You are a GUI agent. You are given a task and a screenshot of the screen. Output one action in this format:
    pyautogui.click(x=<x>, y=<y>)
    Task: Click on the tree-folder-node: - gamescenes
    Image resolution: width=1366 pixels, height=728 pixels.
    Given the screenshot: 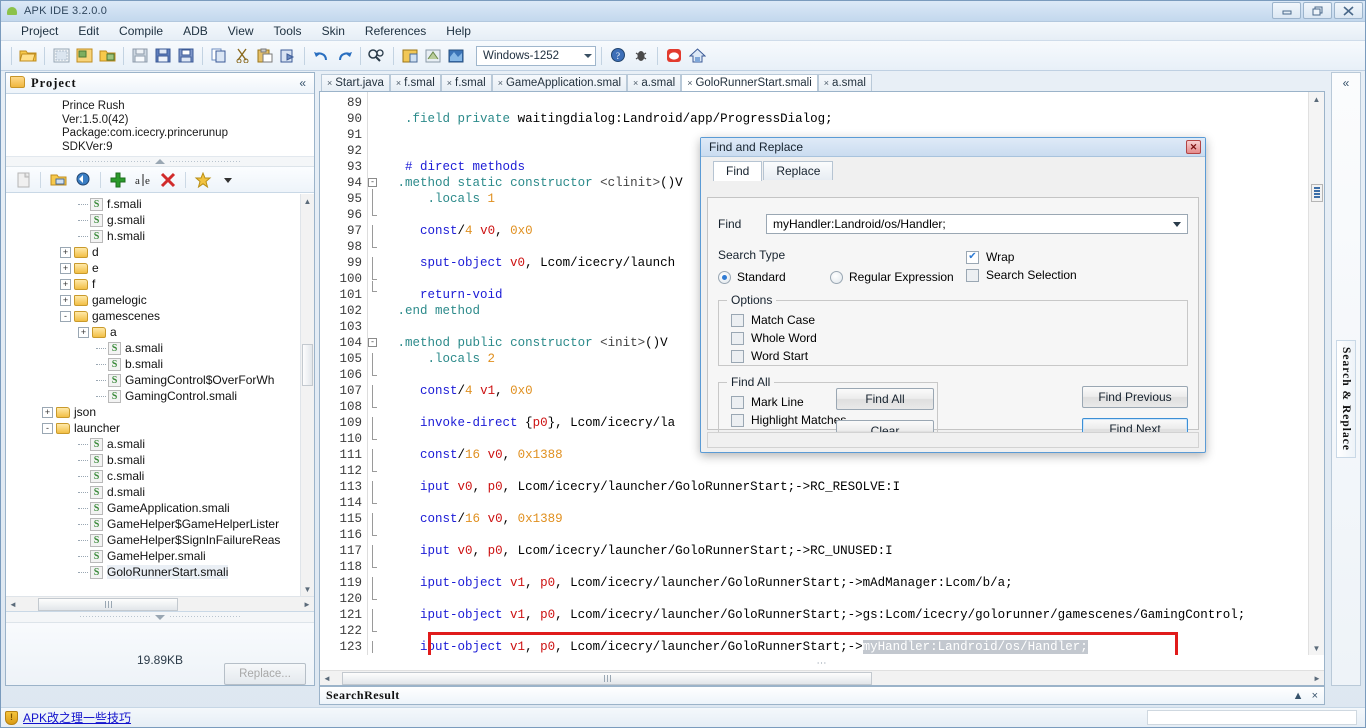 What is the action you would take?
    pyautogui.click(x=153, y=316)
    